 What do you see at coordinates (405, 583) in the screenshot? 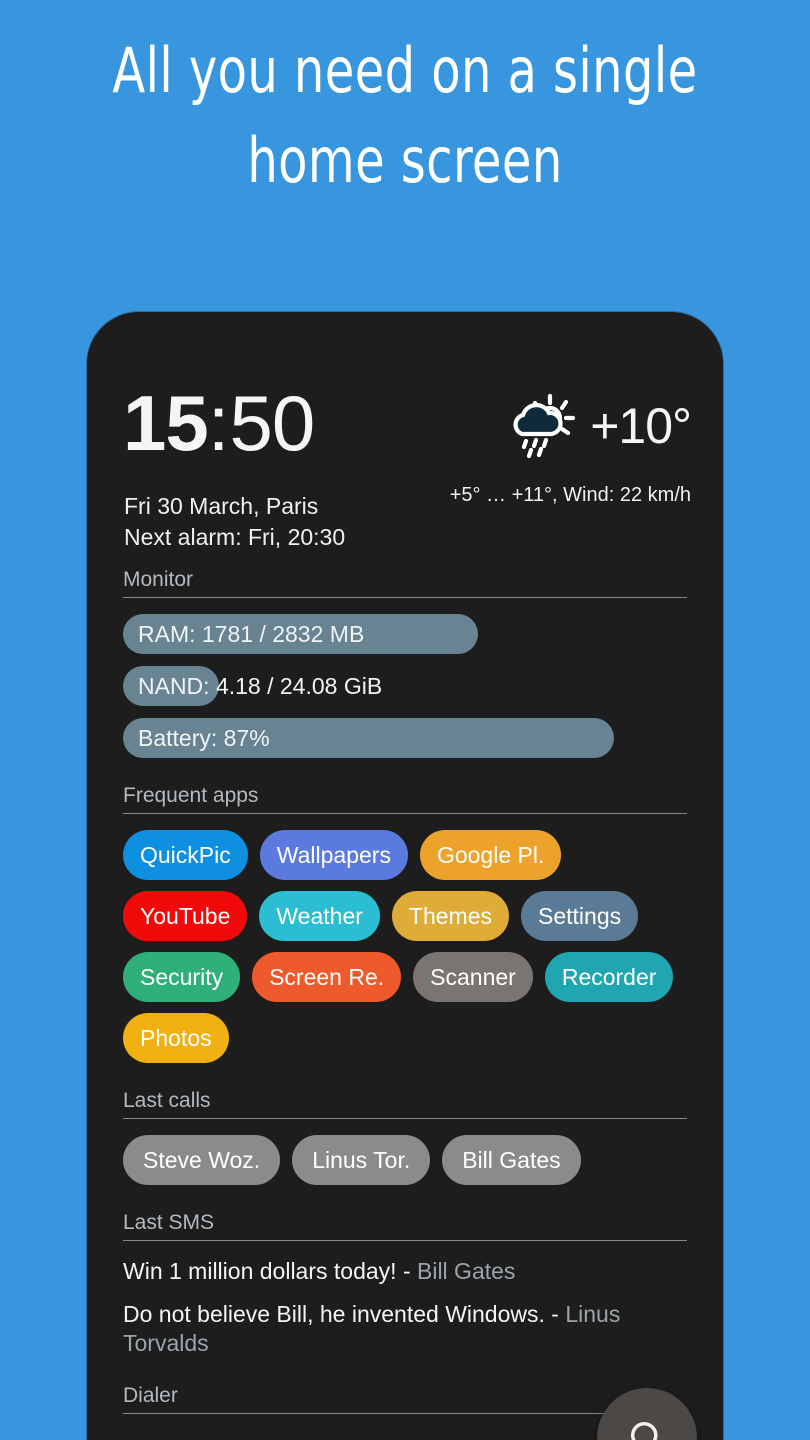
I see `monitor-title: Monitor` at bounding box center [405, 583].